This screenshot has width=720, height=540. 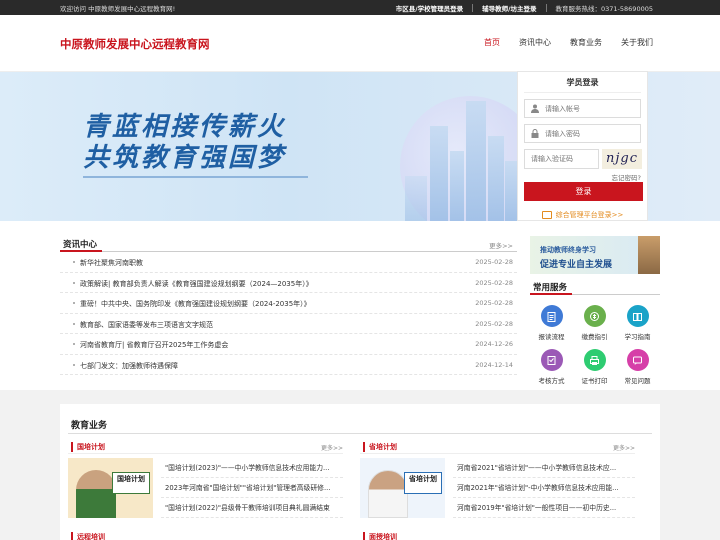 What do you see at coordinates (288, 324) in the screenshot?
I see `news-item: 教育部、国家语委等发布三项语言文字规范 2025-02-28` at bounding box center [288, 324].